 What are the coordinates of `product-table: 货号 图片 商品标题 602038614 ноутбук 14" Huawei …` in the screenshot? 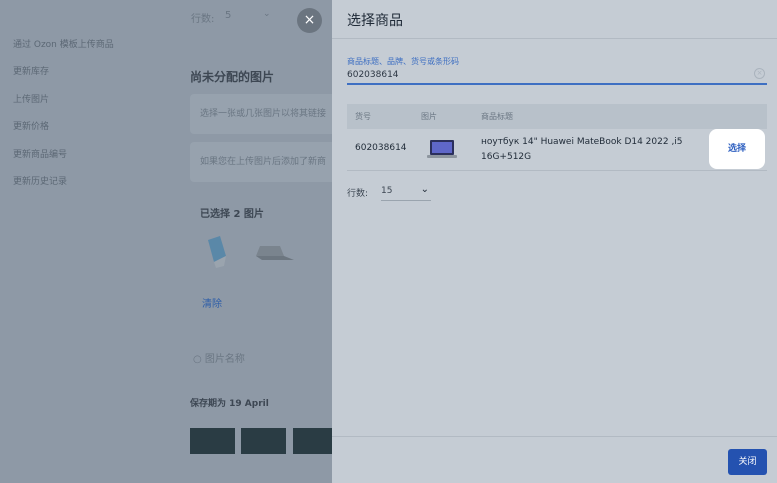 It's located at (557, 137).